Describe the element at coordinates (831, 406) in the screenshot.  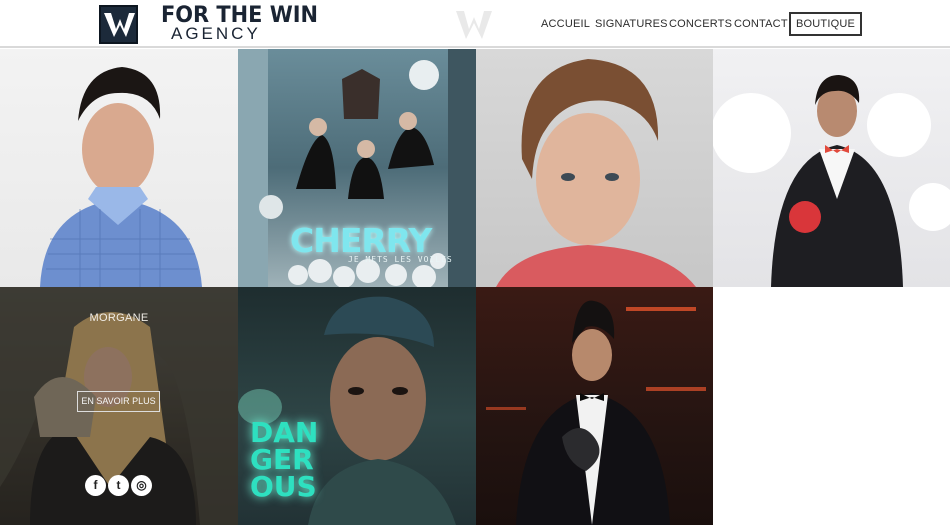
I see `empty-tile` at that location.